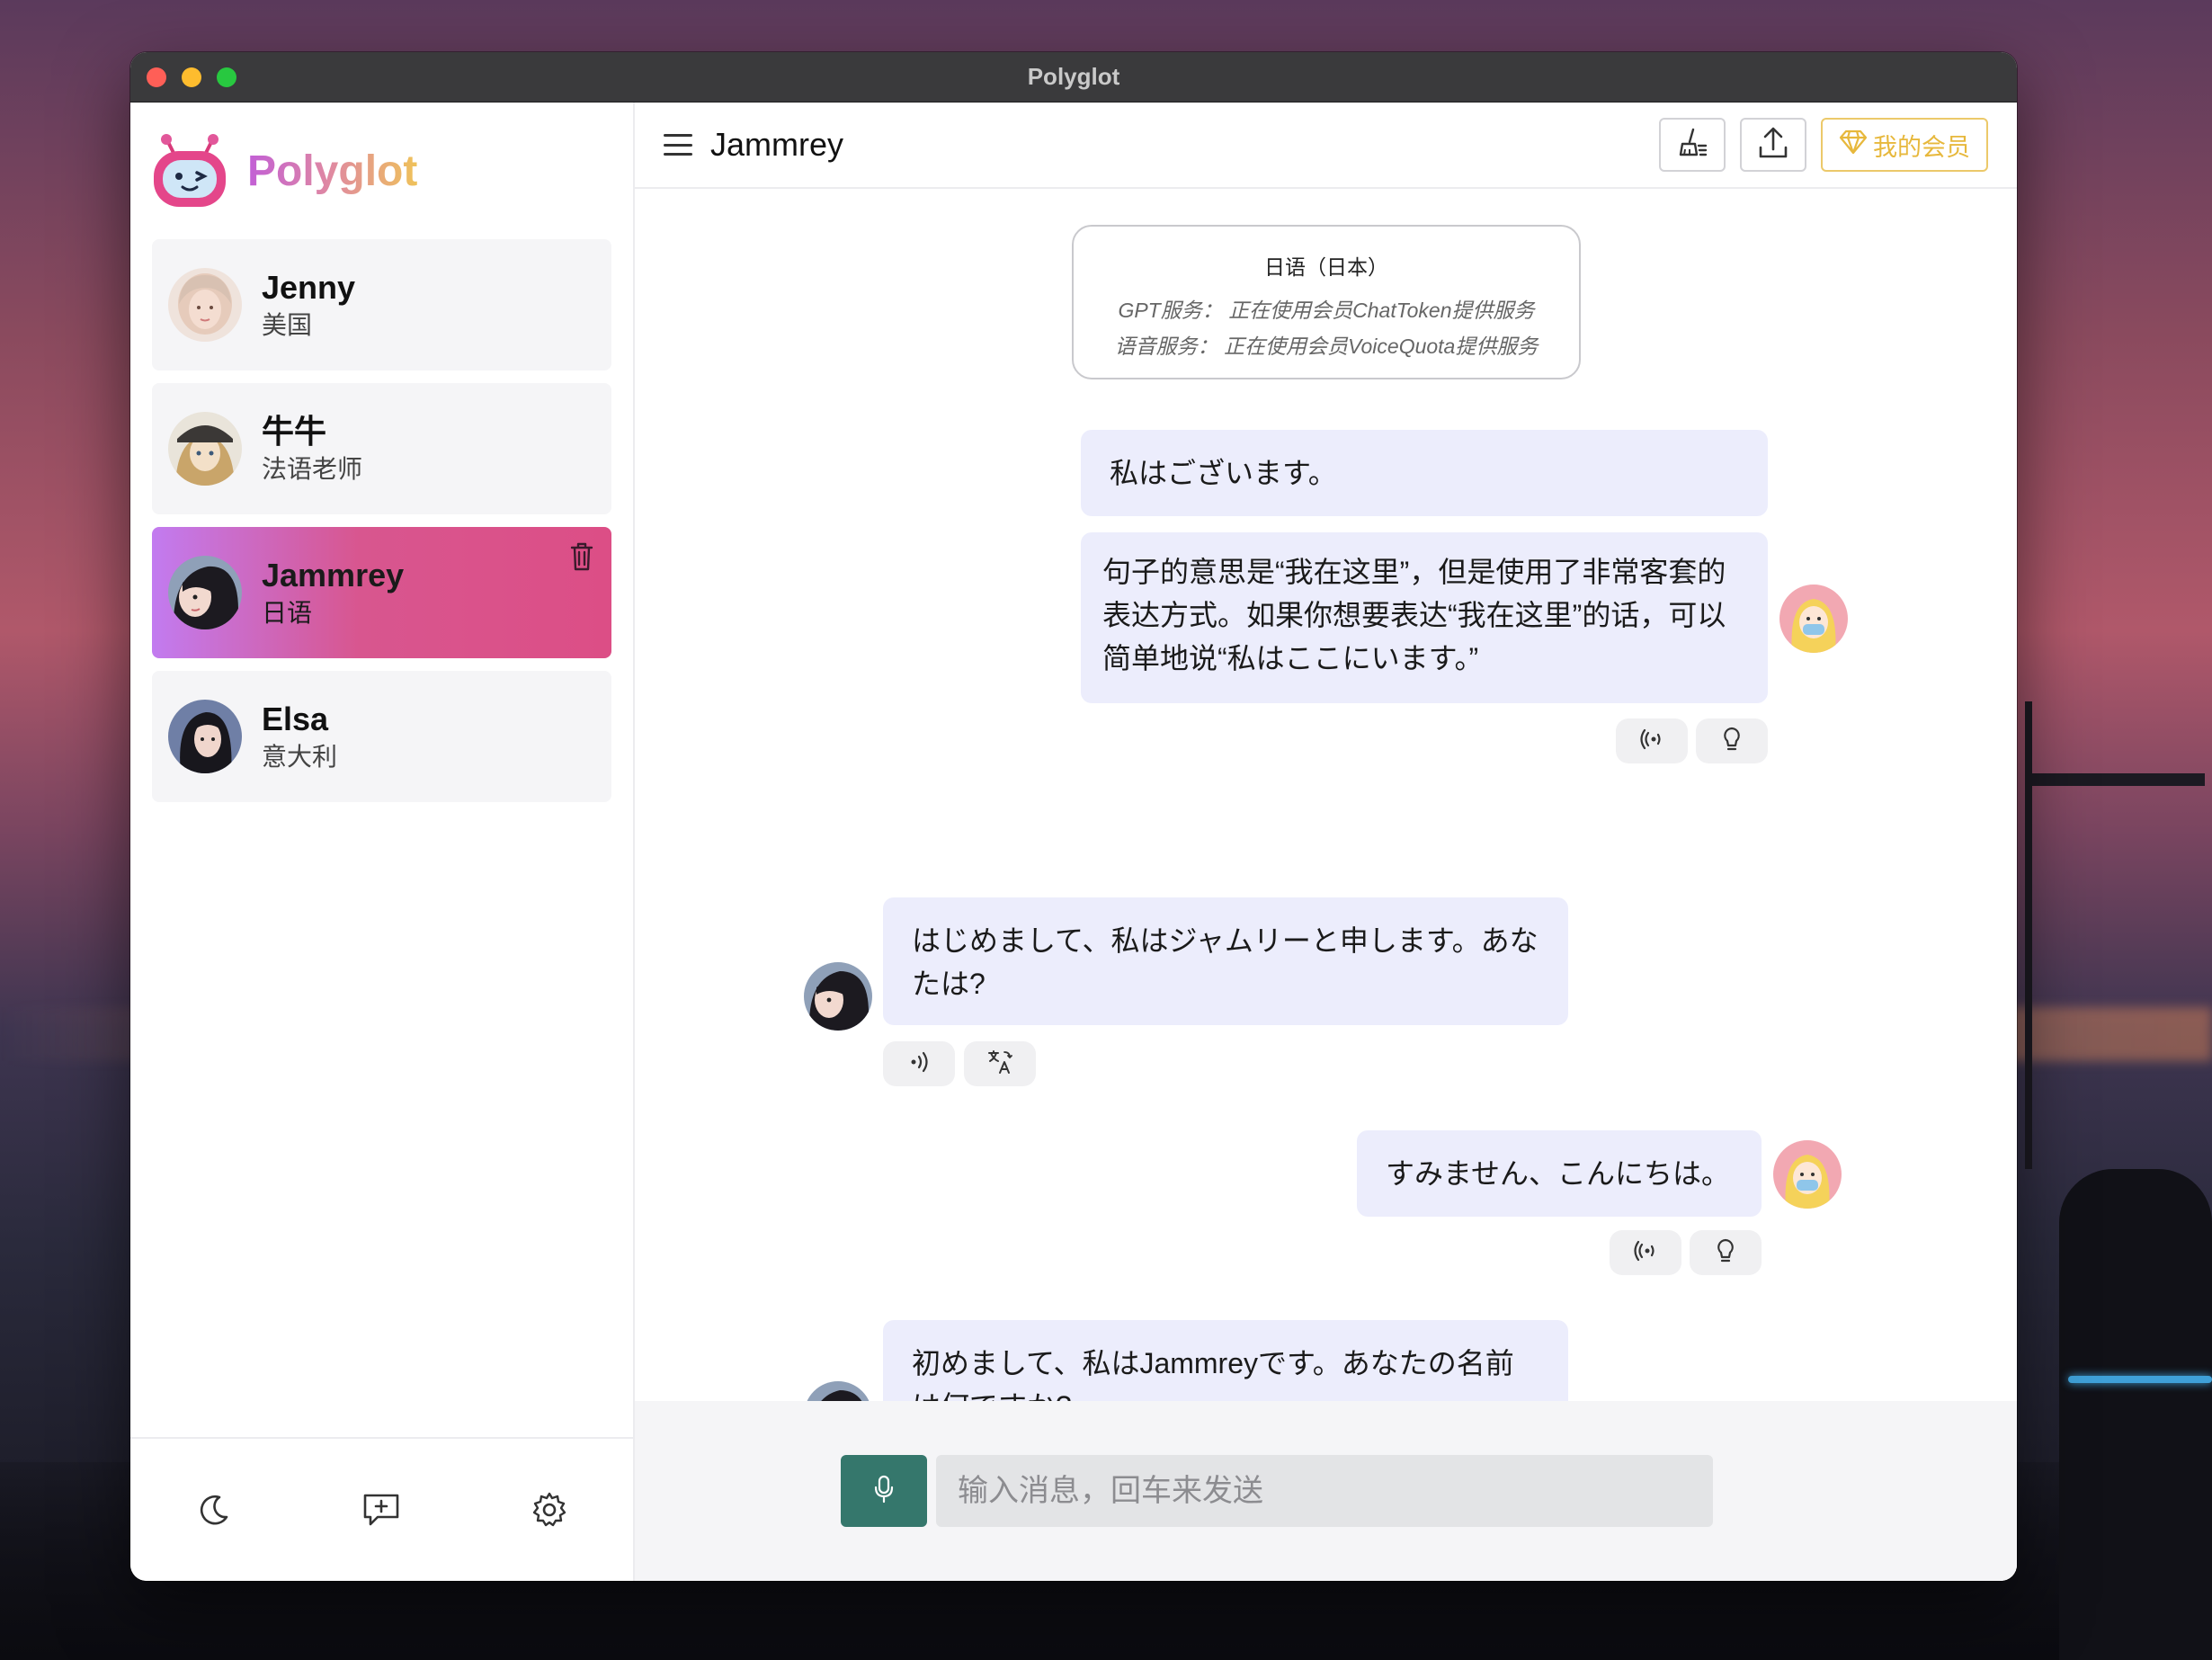 This screenshot has width=2212, height=1660. I want to click on contact-item-niuniu: 牛牛 法语老师, so click(381, 449).